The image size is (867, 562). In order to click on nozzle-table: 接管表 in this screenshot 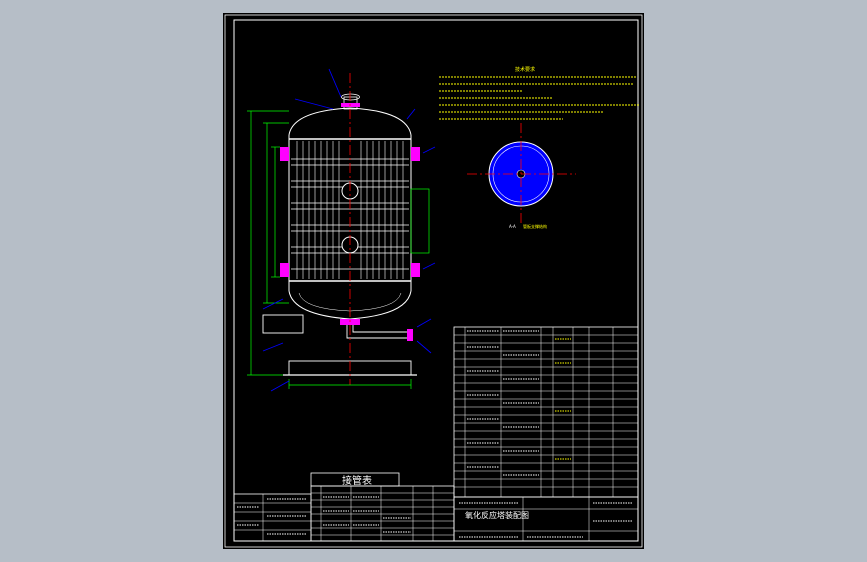, I will do `click(382, 507)`.